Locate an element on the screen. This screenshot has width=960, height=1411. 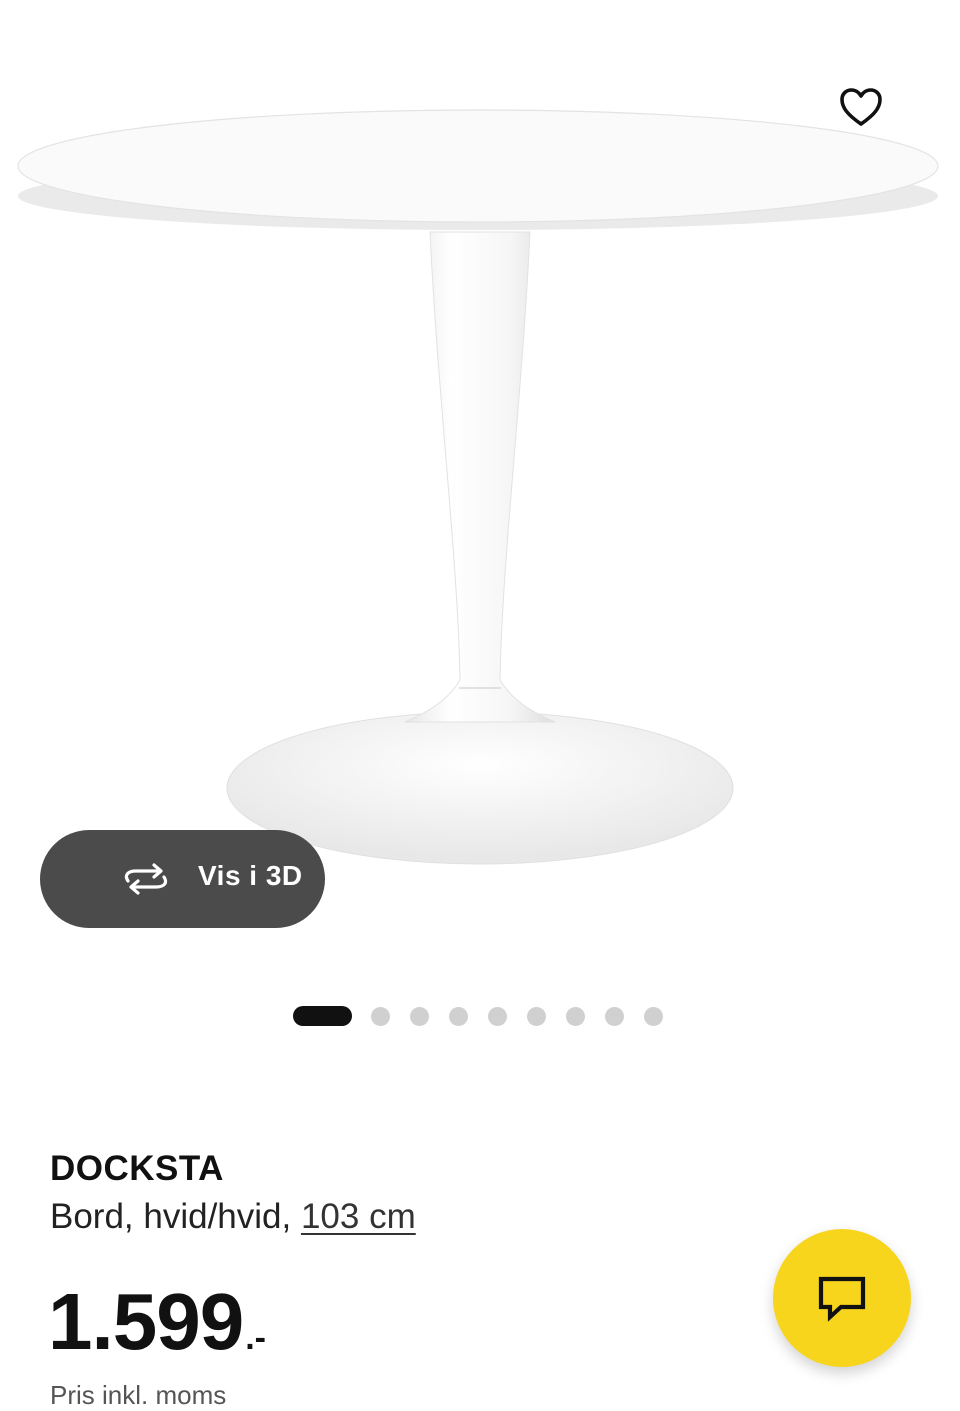
favorite-button is located at coordinates (861, 107).